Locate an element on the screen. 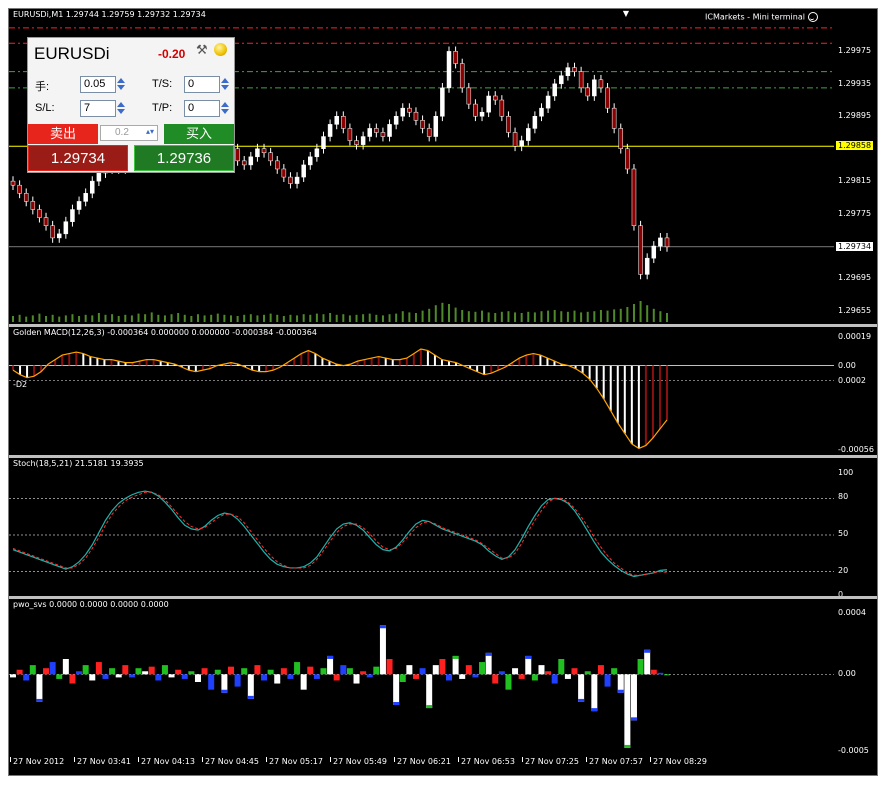 The height and width of the screenshot is (785, 883). ts-input: 0 is located at coordinates (202, 84).